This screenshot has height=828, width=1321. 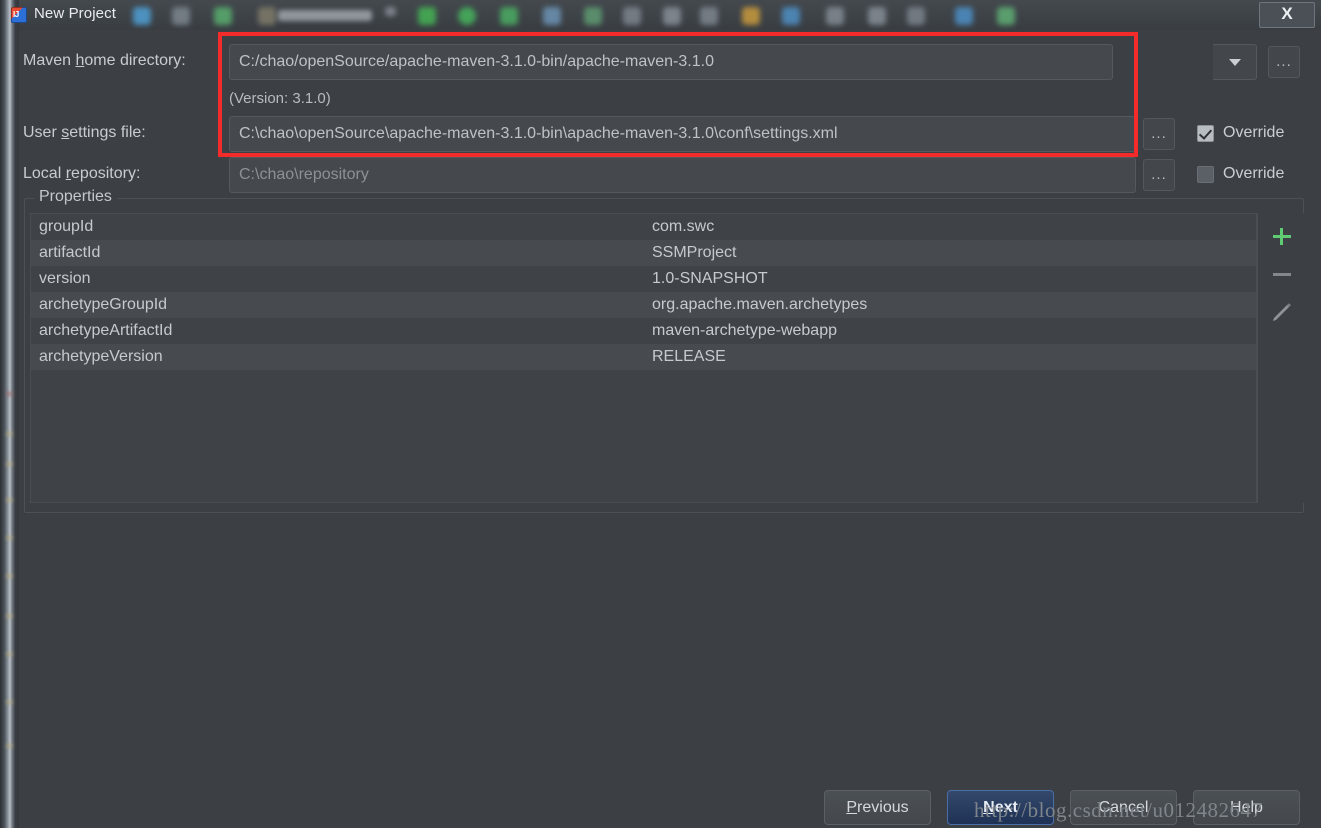 What do you see at coordinates (103, 304) in the screenshot?
I see `property-key: archetypeGroupId` at bounding box center [103, 304].